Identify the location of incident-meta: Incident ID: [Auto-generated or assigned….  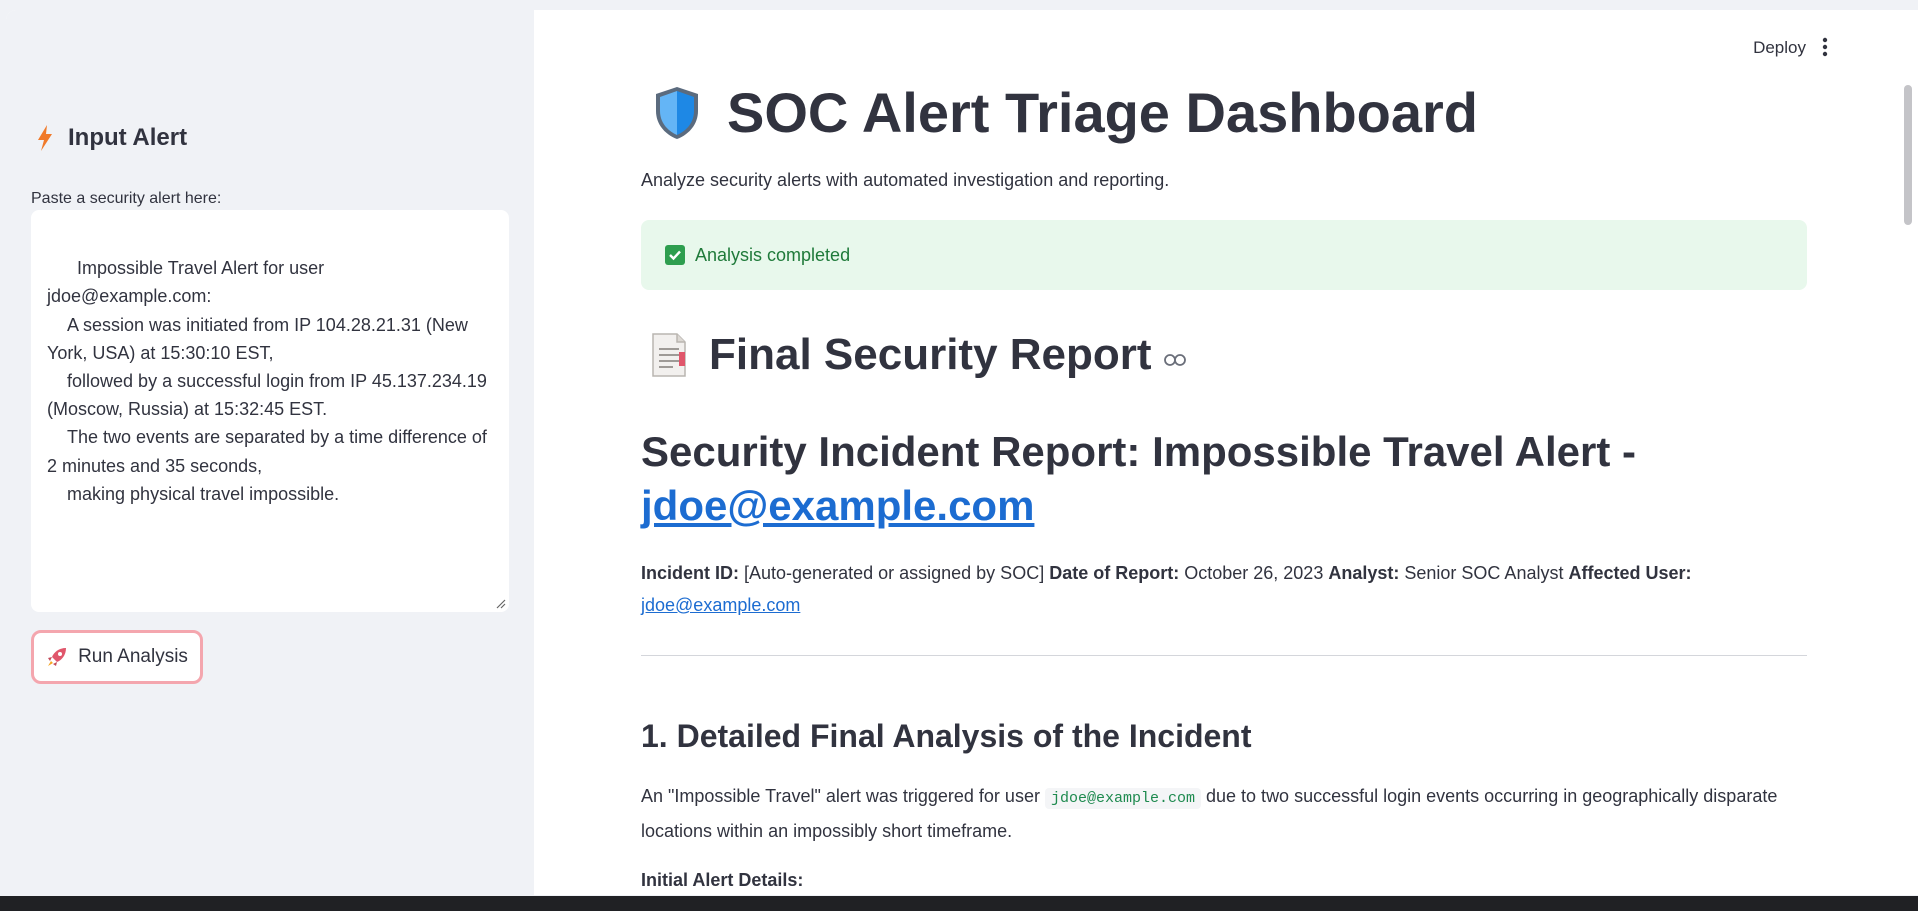
(1224, 589).